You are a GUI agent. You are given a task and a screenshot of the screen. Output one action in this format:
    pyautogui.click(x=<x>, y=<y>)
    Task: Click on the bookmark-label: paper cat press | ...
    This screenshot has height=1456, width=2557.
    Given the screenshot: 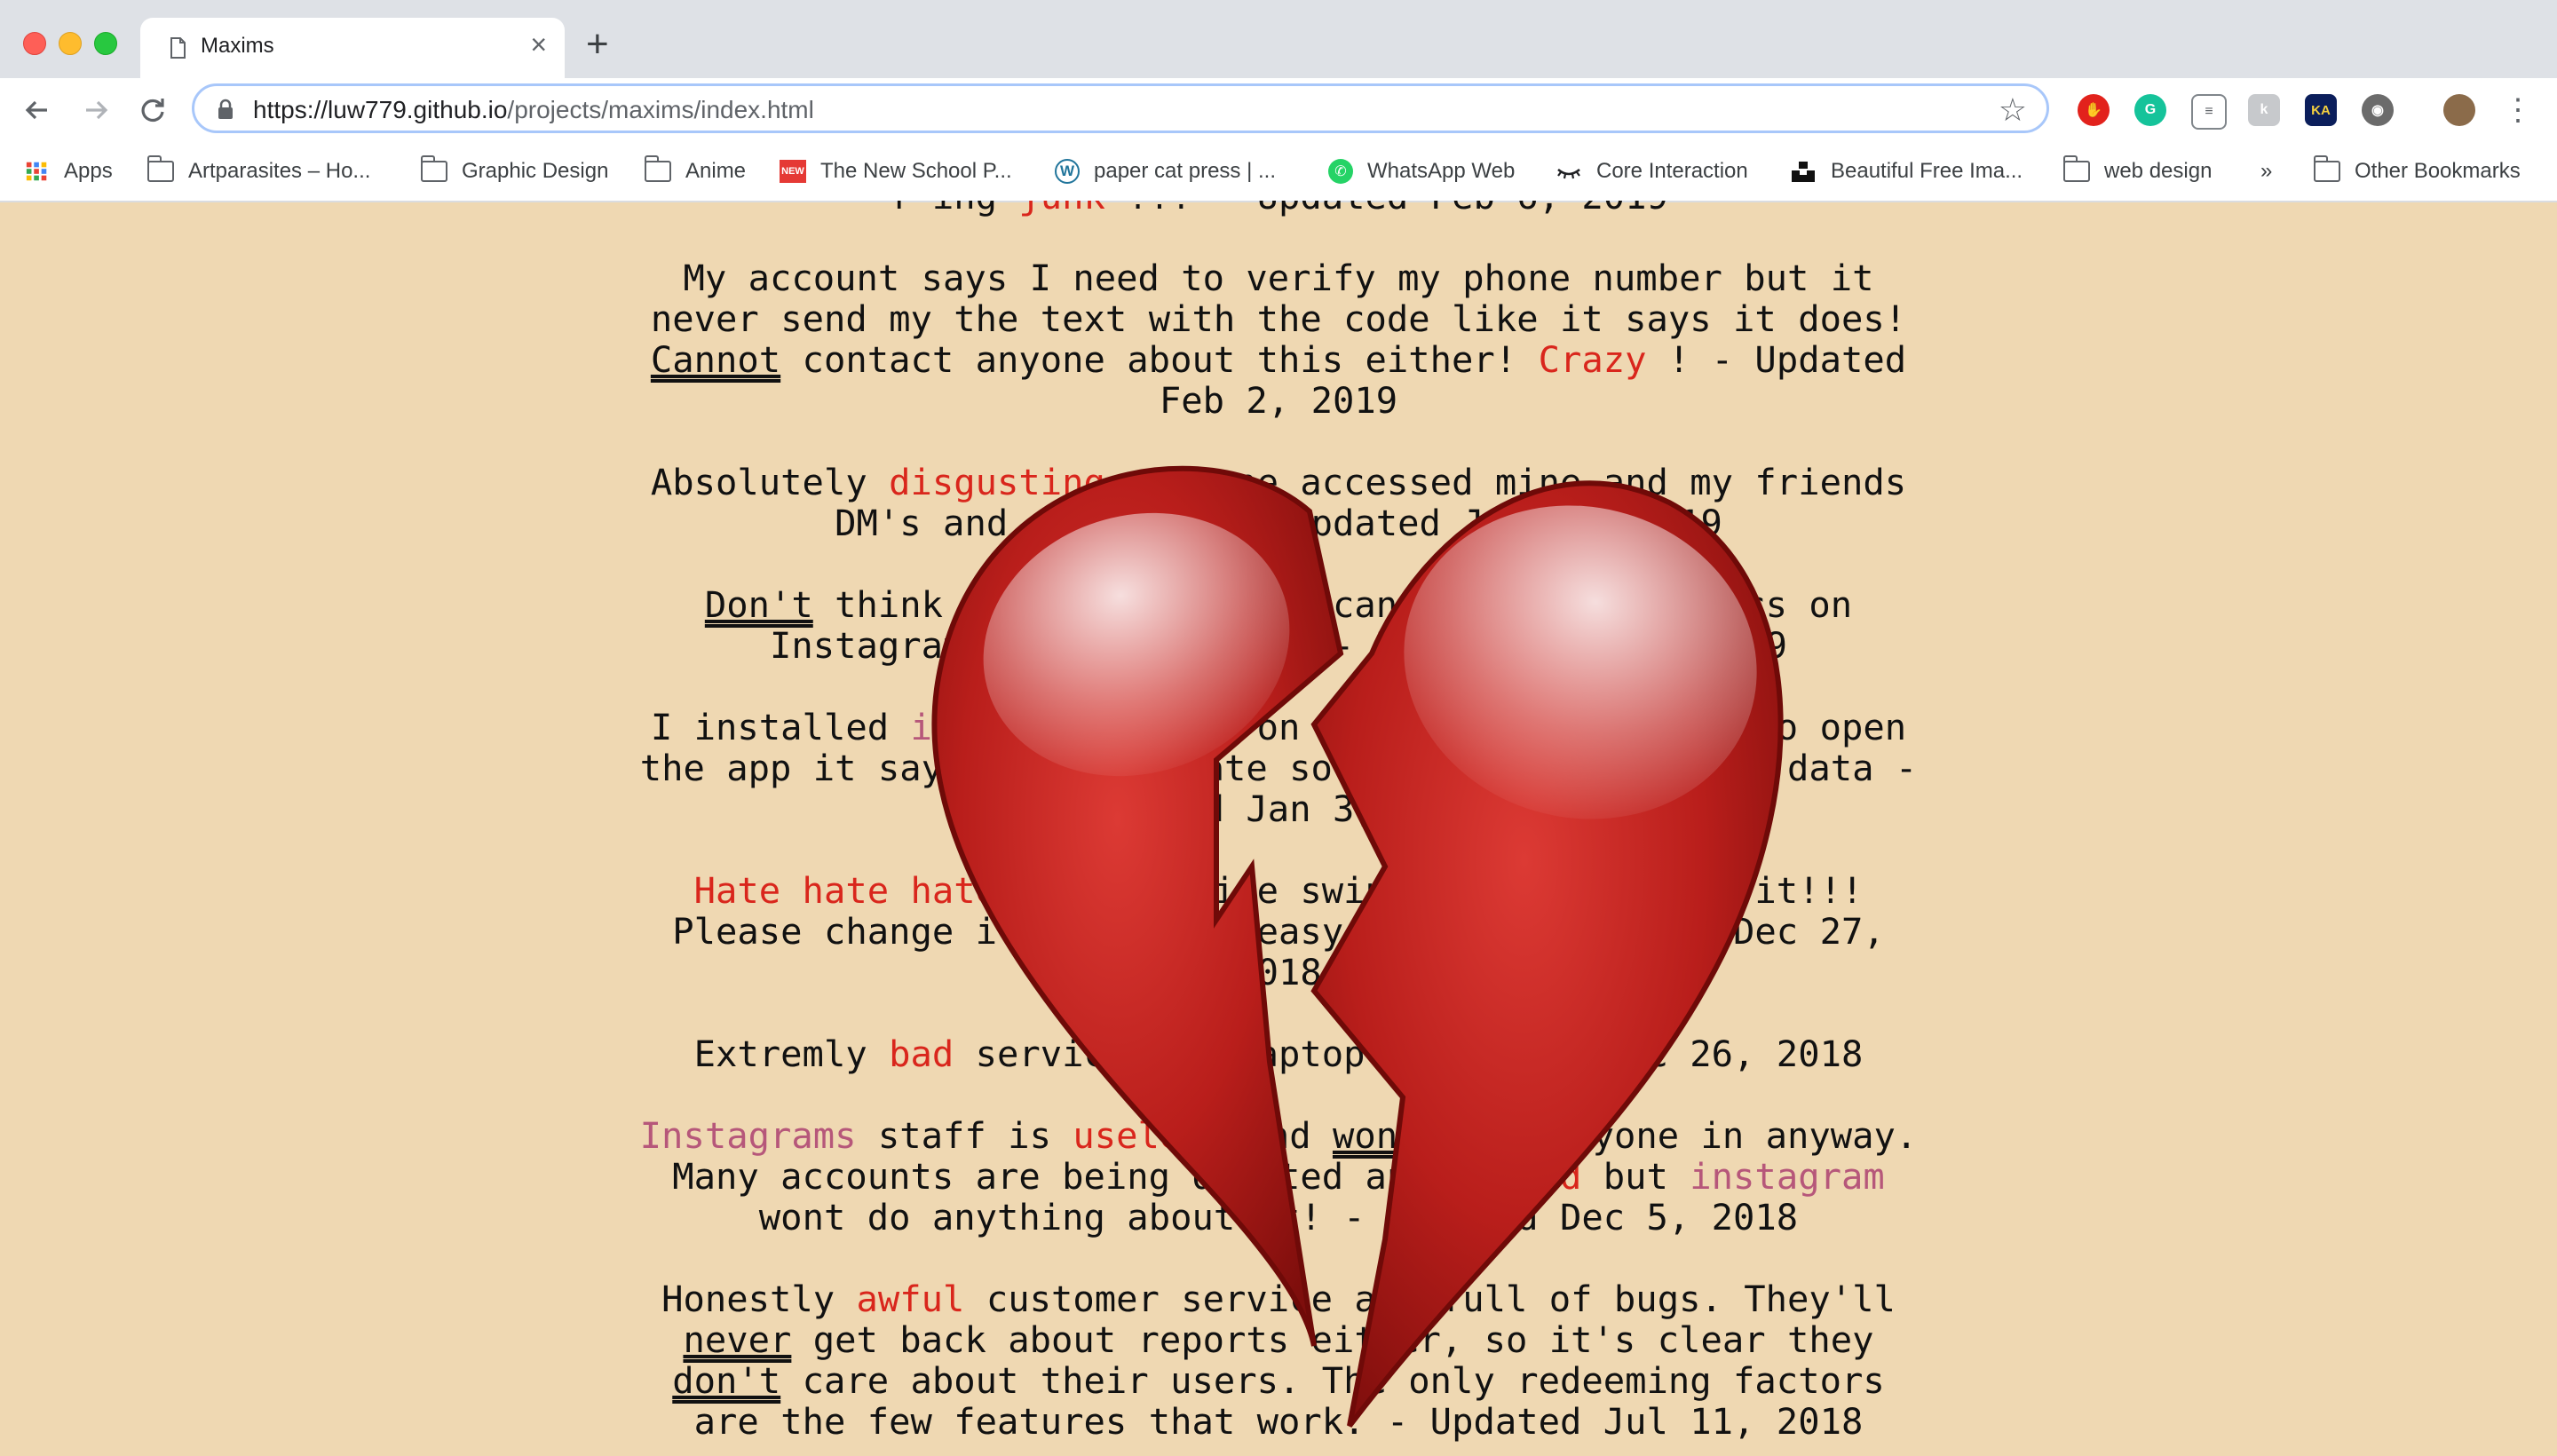 What is the action you would take?
    pyautogui.click(x=1185, y=171)
    